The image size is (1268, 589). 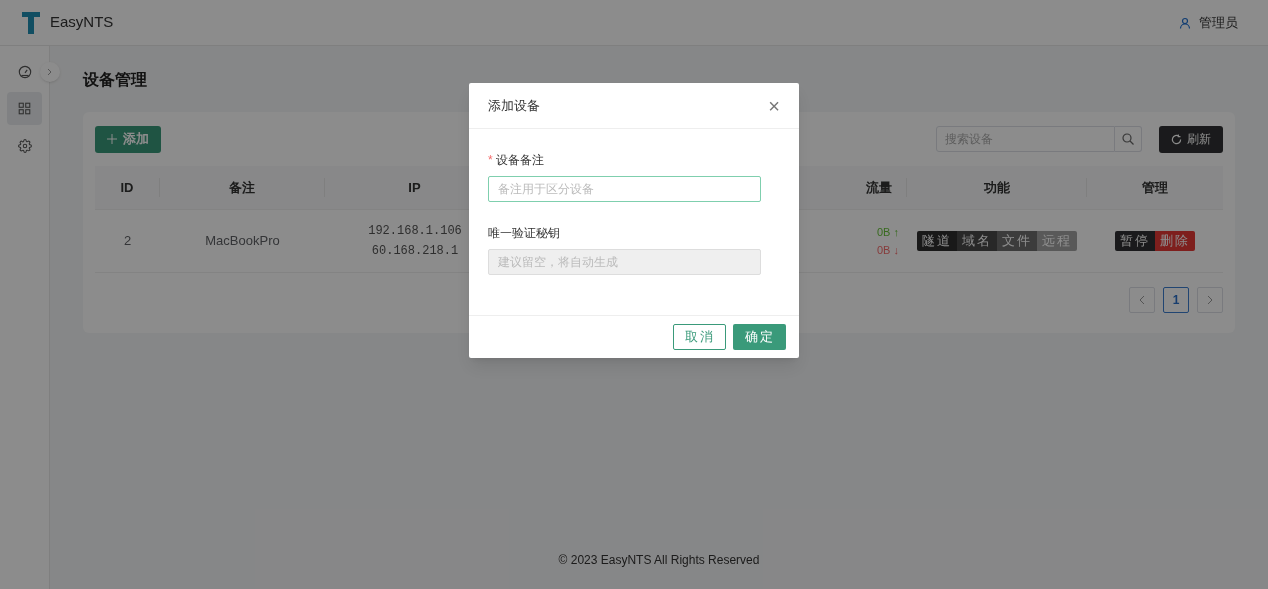 I want to click on logo-icon, so click(x=31, y=22).